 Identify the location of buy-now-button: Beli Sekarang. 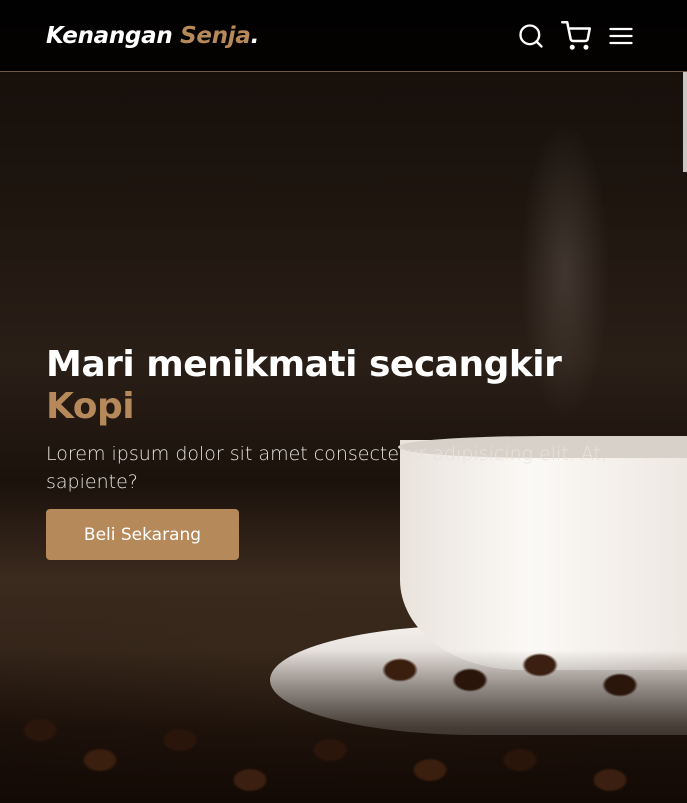
(142, 534).